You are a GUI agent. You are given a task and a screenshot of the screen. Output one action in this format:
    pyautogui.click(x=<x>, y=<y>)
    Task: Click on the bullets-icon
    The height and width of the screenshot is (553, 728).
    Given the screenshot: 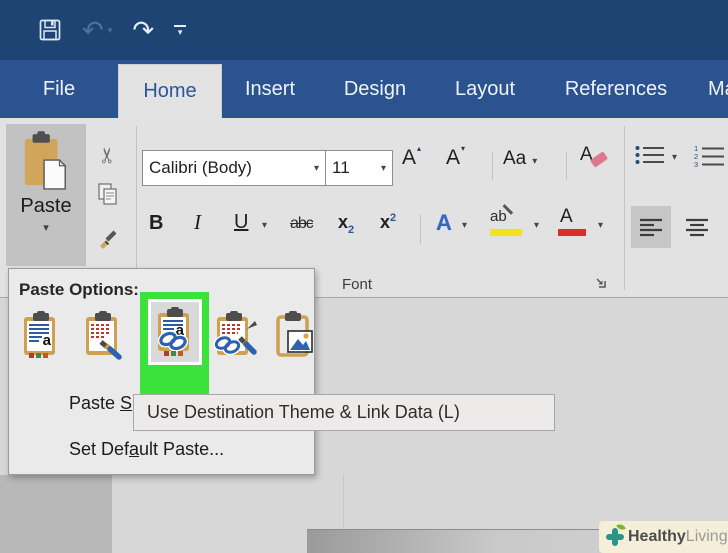 What is the action you would take?
    pyautogui.click(x=649, y=155)
    